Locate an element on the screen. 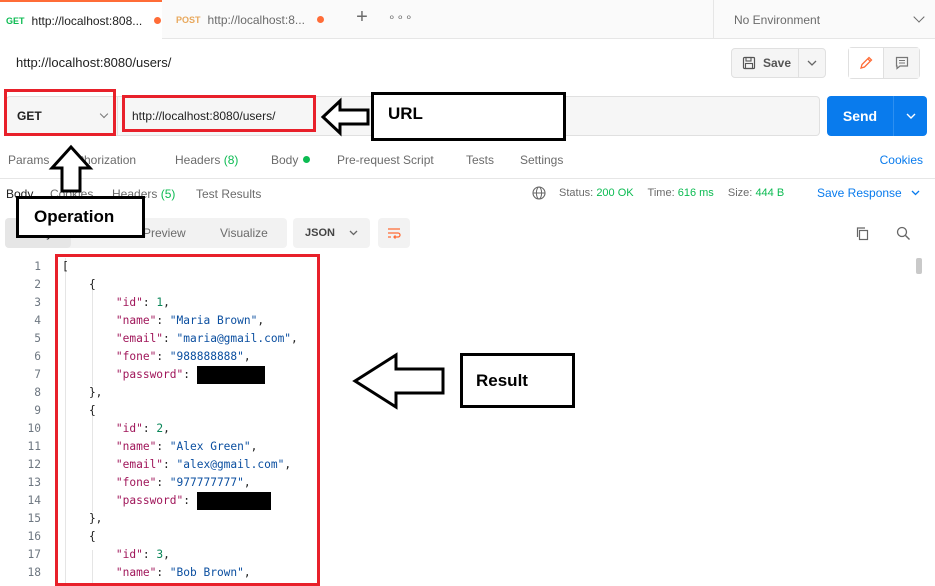 The image size is (935, 586). line-number: 11 is located at coordinates (34, 446).